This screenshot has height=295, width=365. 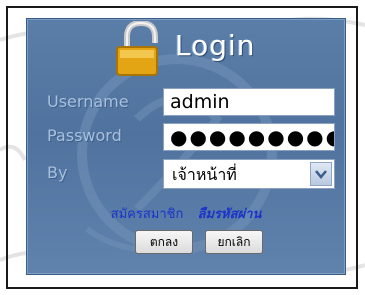 I want to click on lock-icon, so click(x=137, y=48).